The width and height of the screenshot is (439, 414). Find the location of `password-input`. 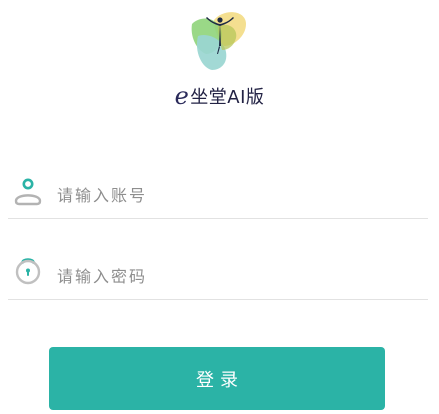

password-input is located at coordinates (232, 276).